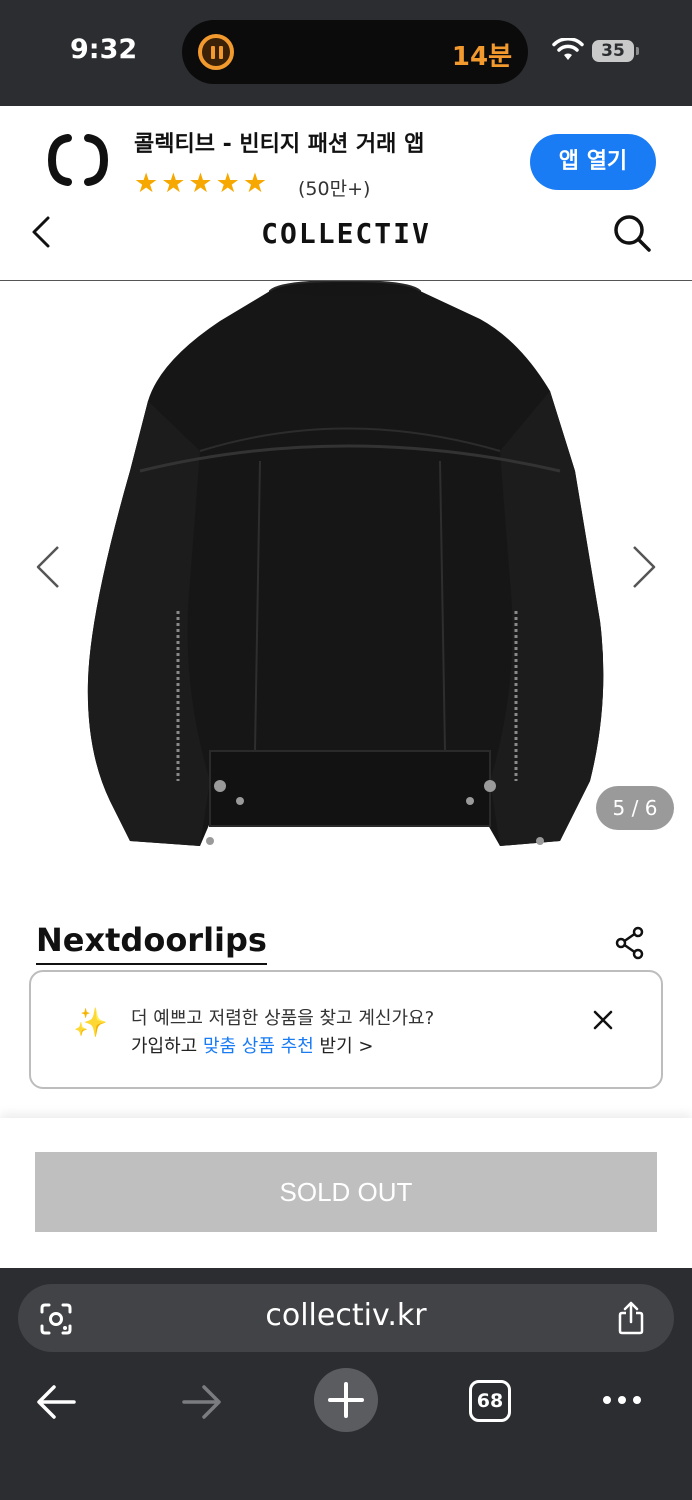 This screenshot has height=1500, width=692. I want to click on gallery-next-icon, so click(644, 567).